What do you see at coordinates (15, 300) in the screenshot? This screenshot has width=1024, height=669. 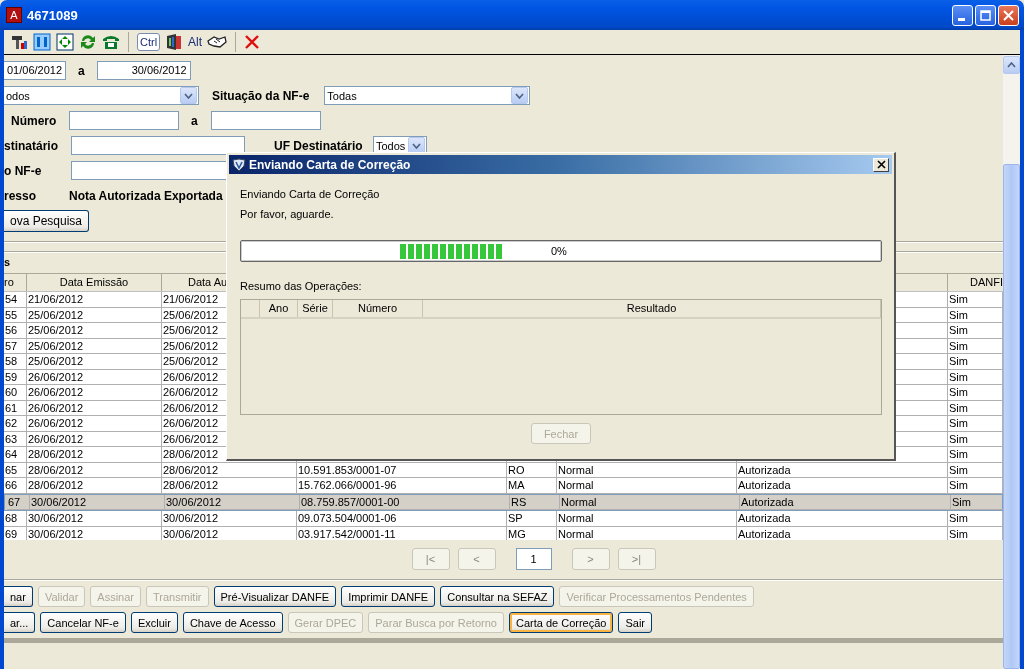 I see `table-cell: 54` at bounding box center [15, 300].